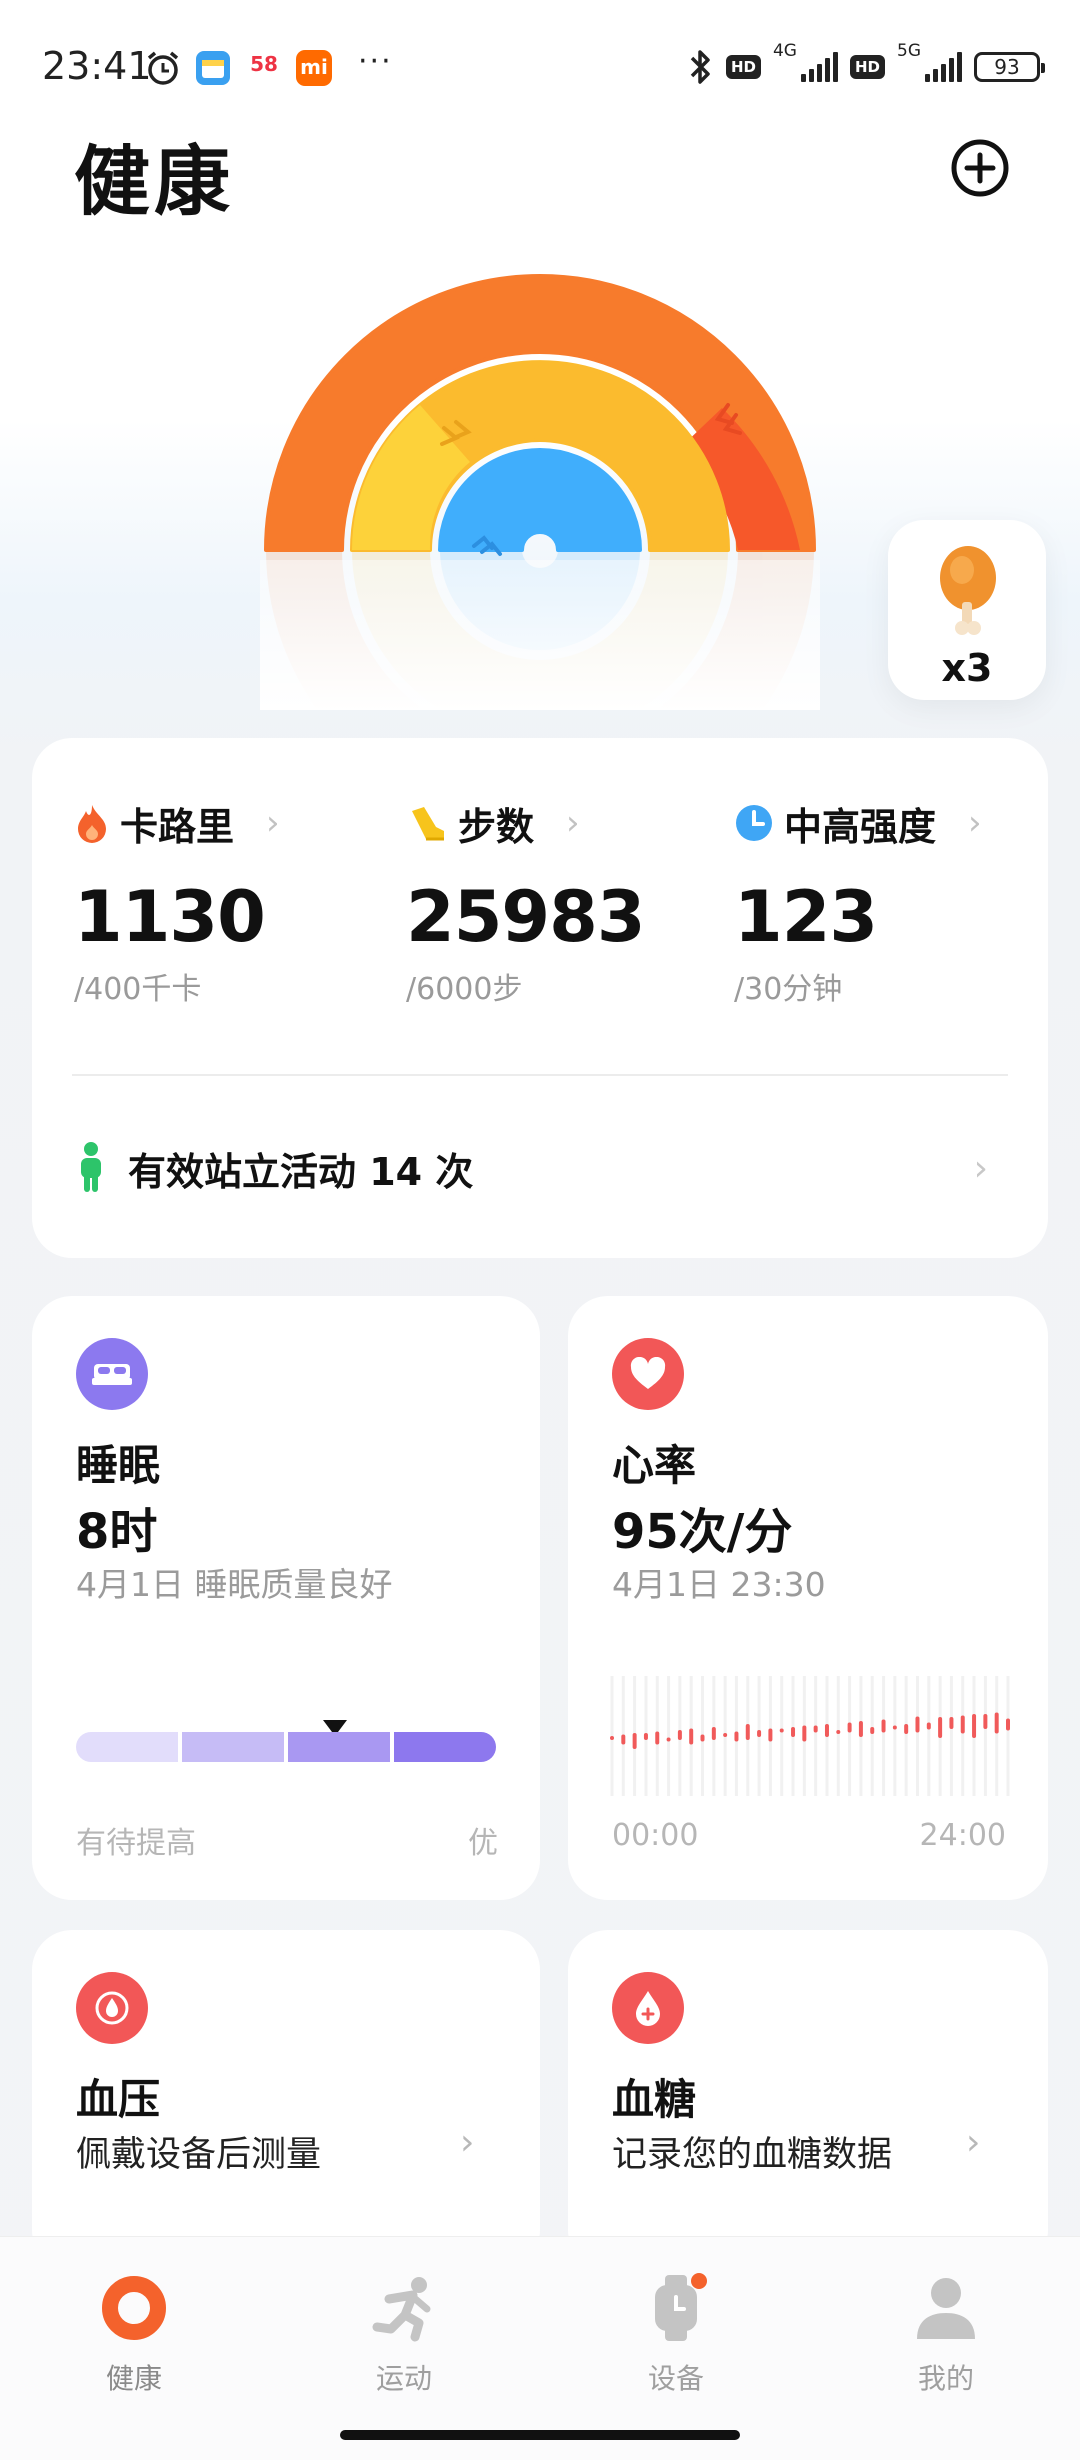 This screenshot has height=2460, width=1080. What do you see at coordinates (968, 590) in the screenshot?
I see `drumstick-icon` at bounding box center [968, 590].